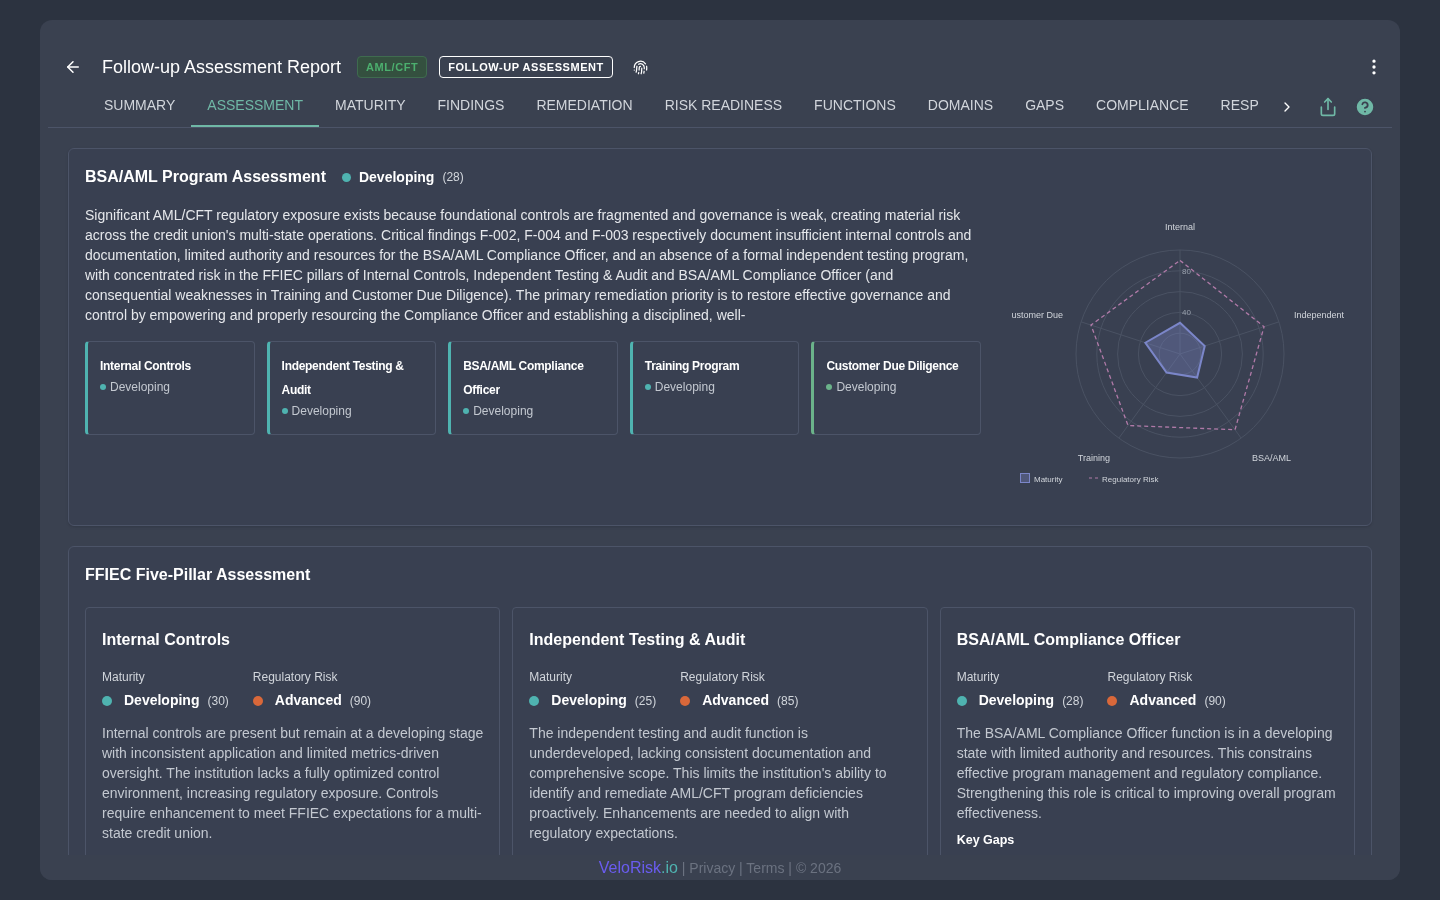 This screenshot has height=900, width=1440. I want to click on legend-label: Maturity, so click(1048, 479).